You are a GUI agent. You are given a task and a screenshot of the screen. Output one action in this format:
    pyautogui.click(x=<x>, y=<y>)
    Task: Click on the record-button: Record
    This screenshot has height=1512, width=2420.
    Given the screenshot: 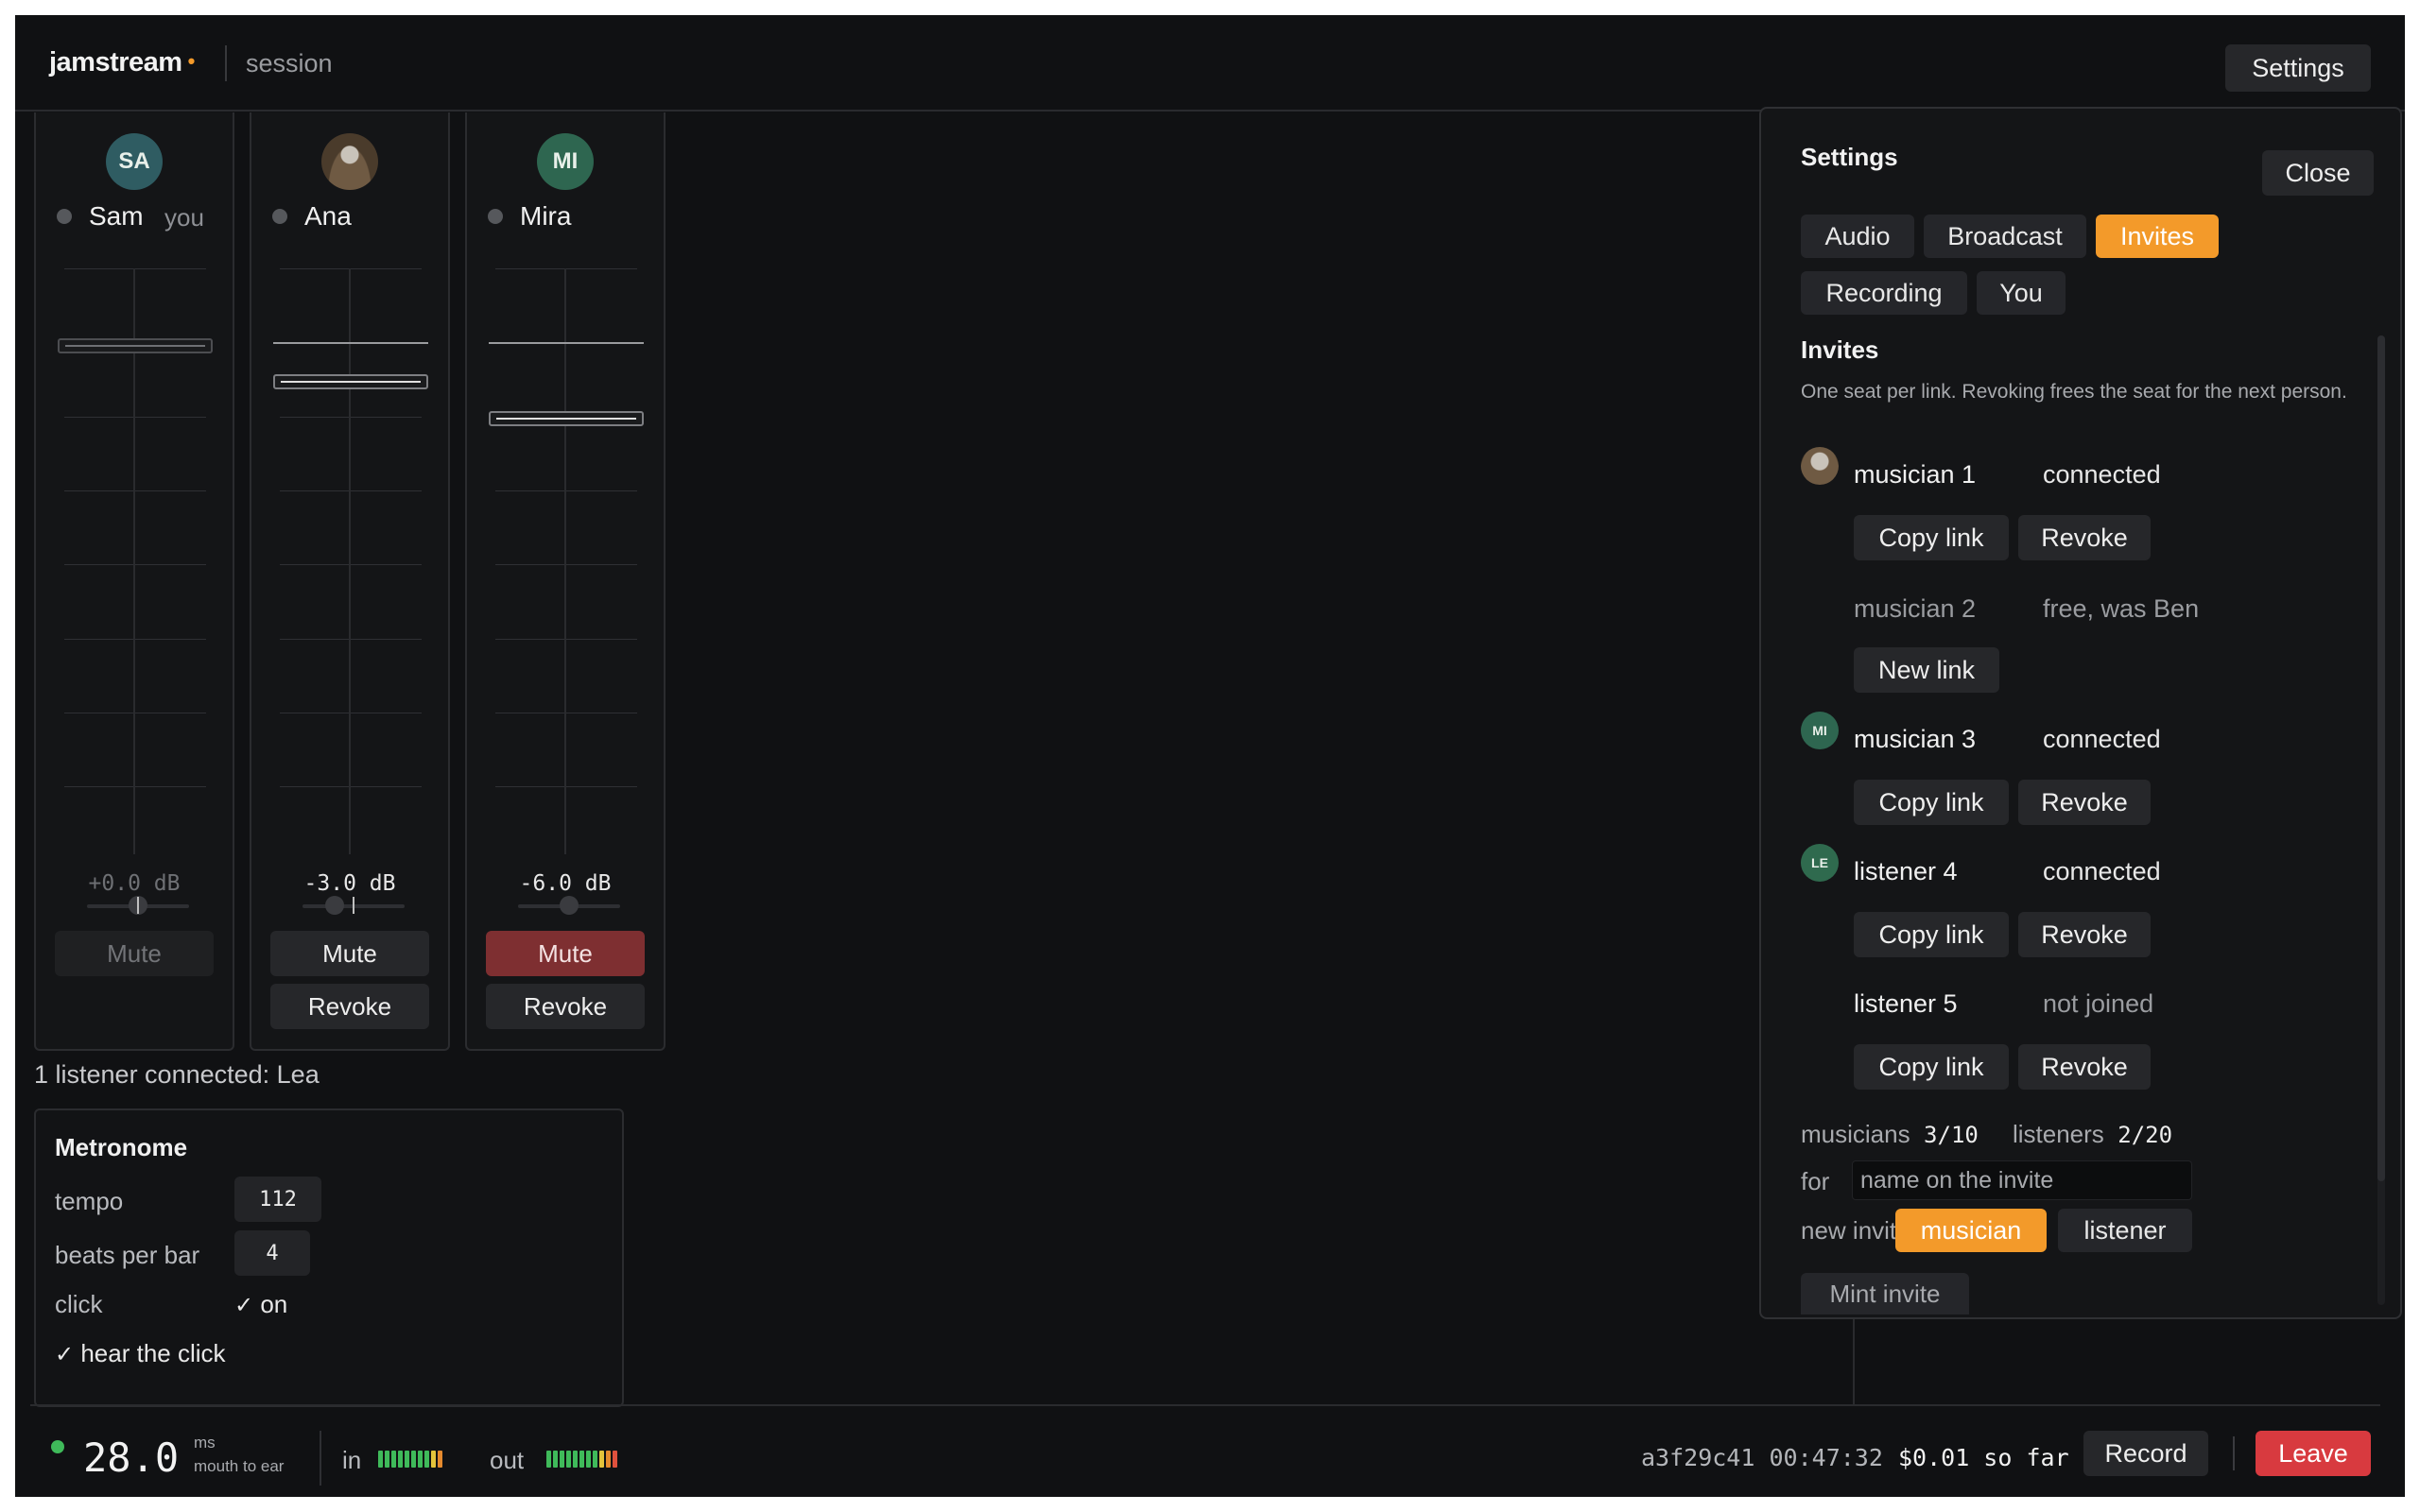 What is the action you would take?
    pyautogui.click(x=2145, y=1453)
    